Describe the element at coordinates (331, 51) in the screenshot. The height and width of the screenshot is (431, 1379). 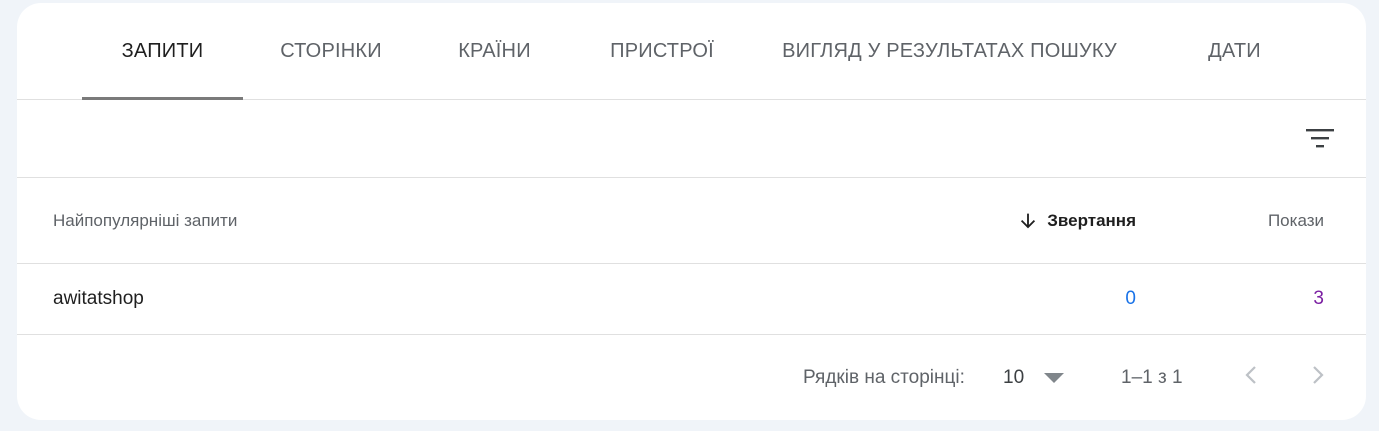
I see `tab-pages: СТОРІНКИ` at that location.